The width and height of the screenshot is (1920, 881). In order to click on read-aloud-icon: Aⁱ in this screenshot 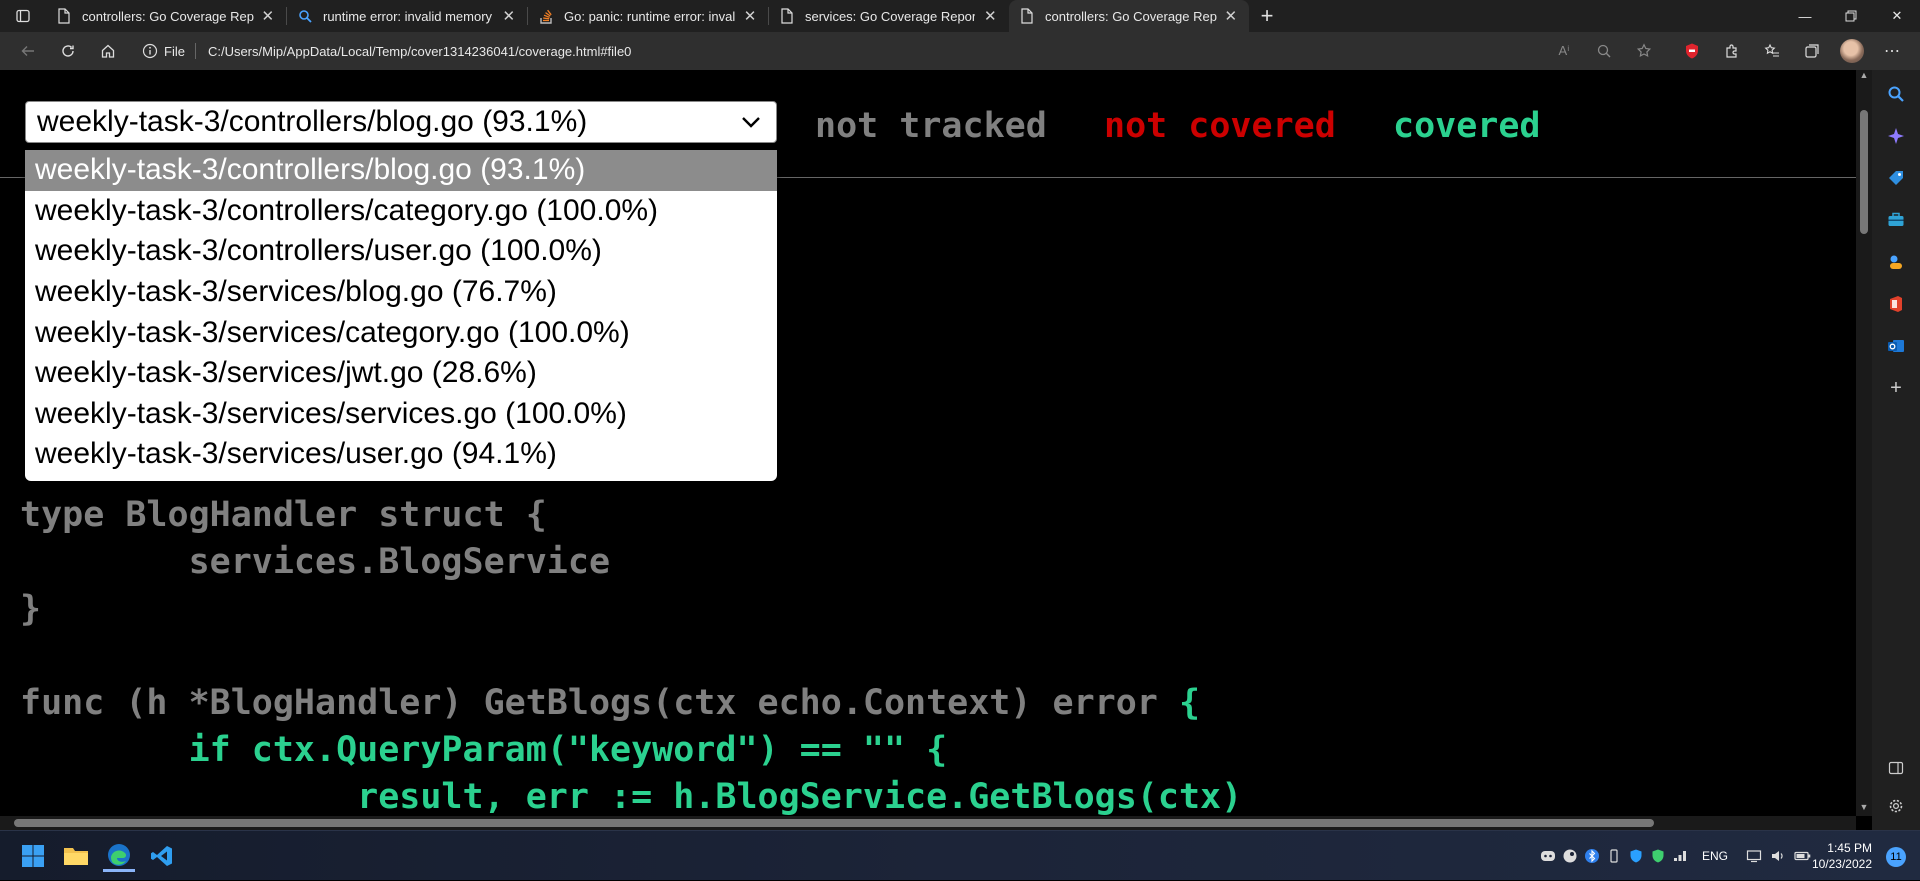, I will do `click(1564, 50)`.